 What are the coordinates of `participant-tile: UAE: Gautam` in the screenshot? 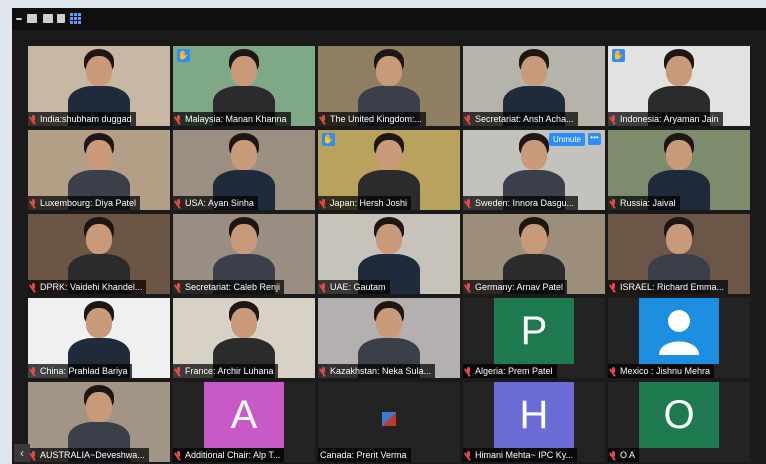 It's located at (389, 254).